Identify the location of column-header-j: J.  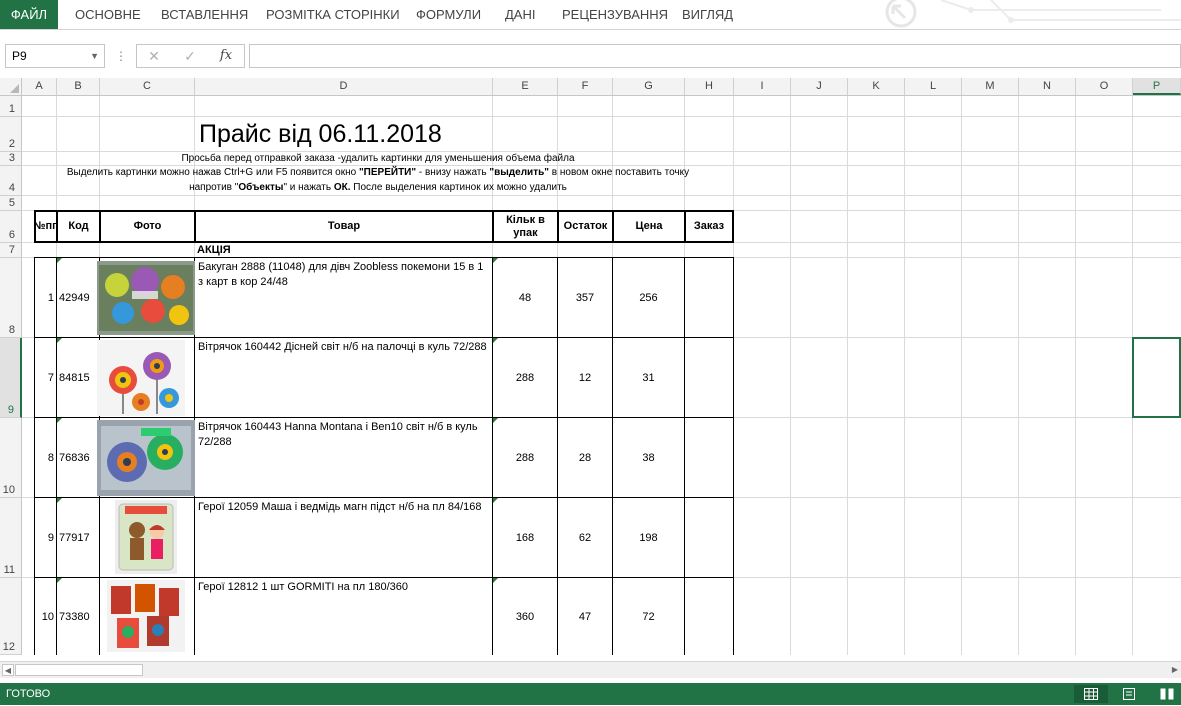
(819, 86).